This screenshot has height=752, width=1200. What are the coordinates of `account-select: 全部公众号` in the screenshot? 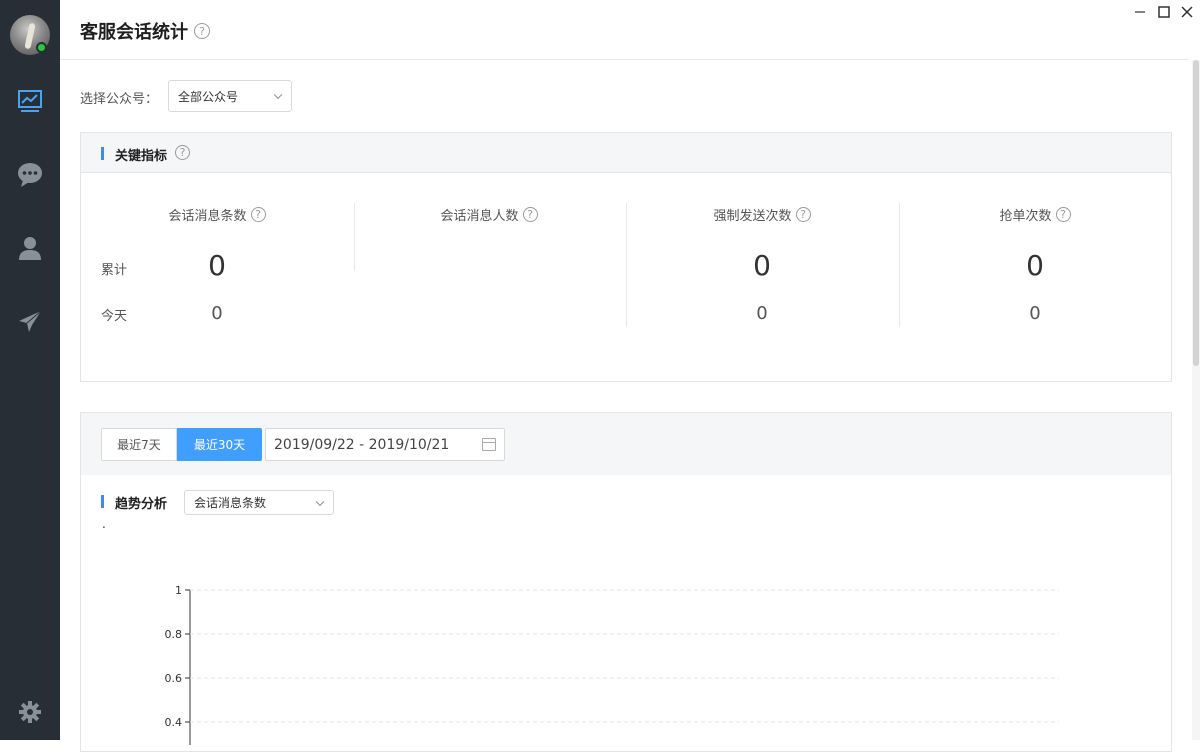 It's located at (230, 96).